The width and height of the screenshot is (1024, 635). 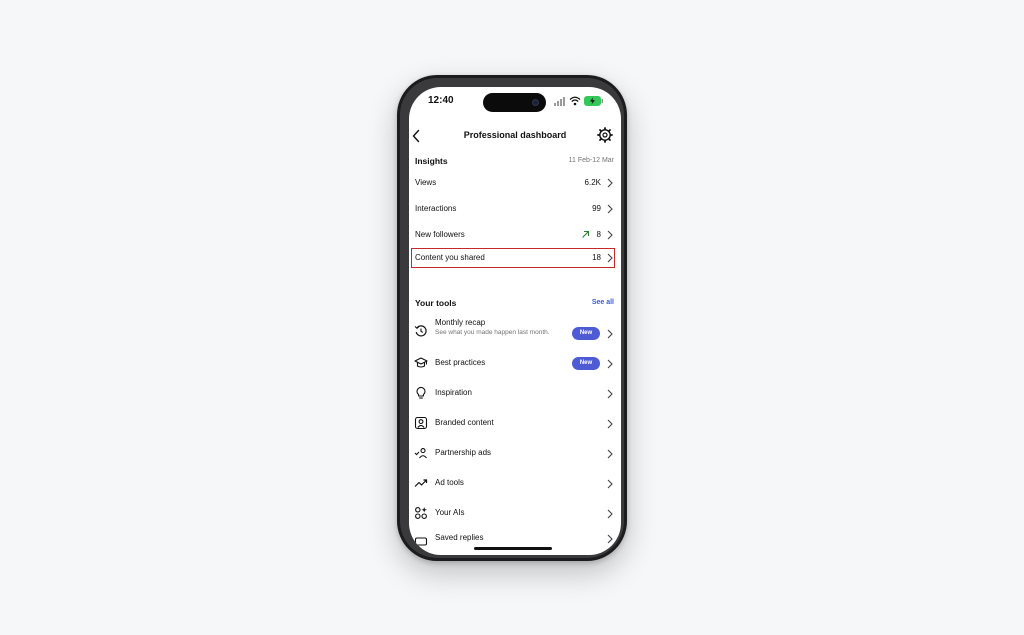 I want to click on metric-value: 8, so click(x=598, y=234).